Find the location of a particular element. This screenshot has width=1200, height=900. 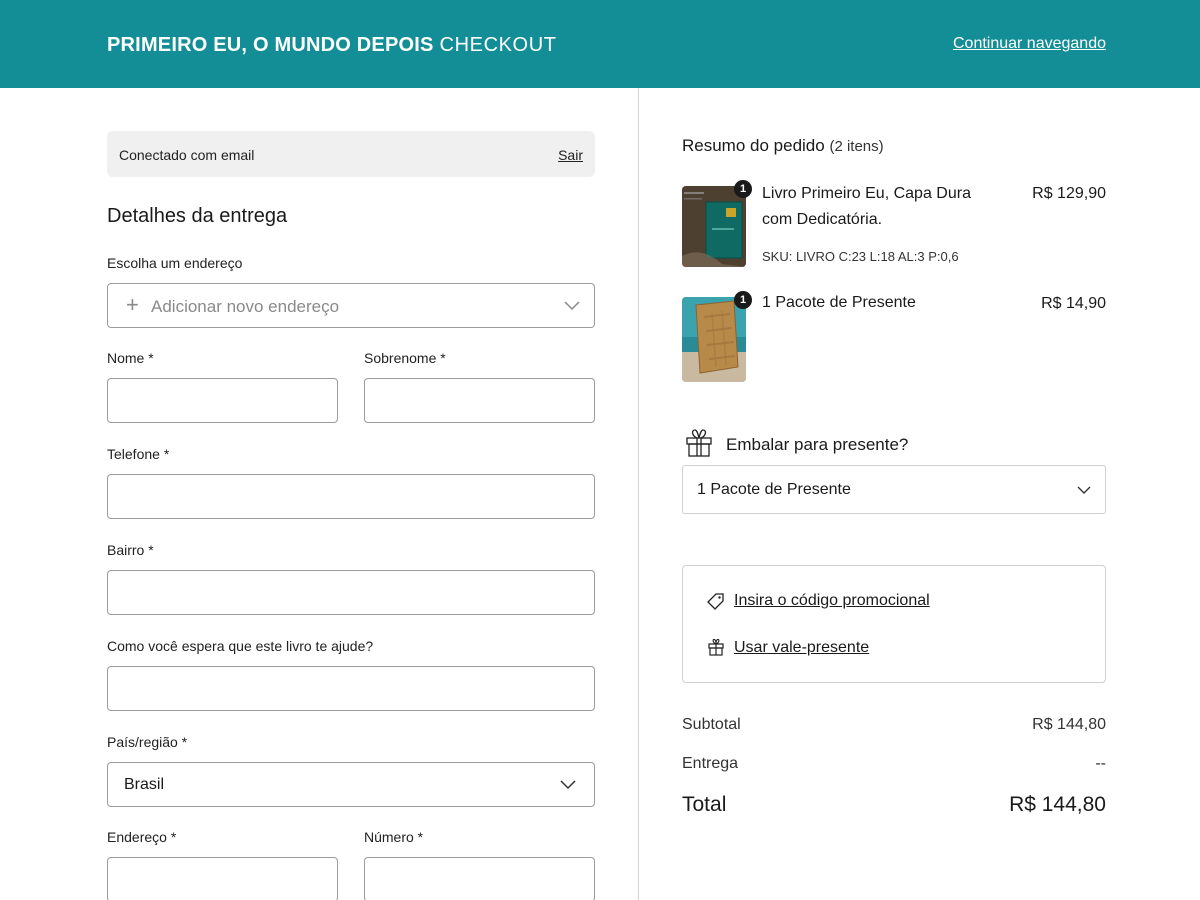

gift-voucher-link: Usar vale-presente is located at coordinates (801, 648).